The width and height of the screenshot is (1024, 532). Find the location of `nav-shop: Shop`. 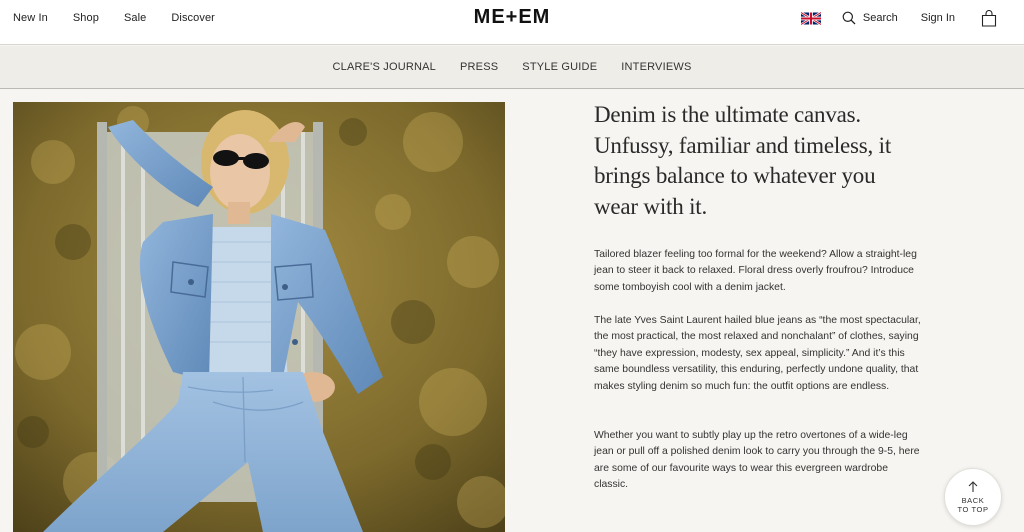

nav-shop: Shop is located at coordinates (86, 18).